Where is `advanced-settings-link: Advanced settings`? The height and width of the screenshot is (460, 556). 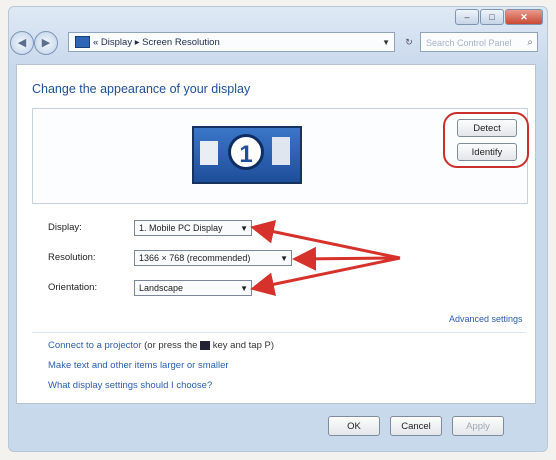 advanced-settings-link: Advanced settings is located at coordinates (486, 319).